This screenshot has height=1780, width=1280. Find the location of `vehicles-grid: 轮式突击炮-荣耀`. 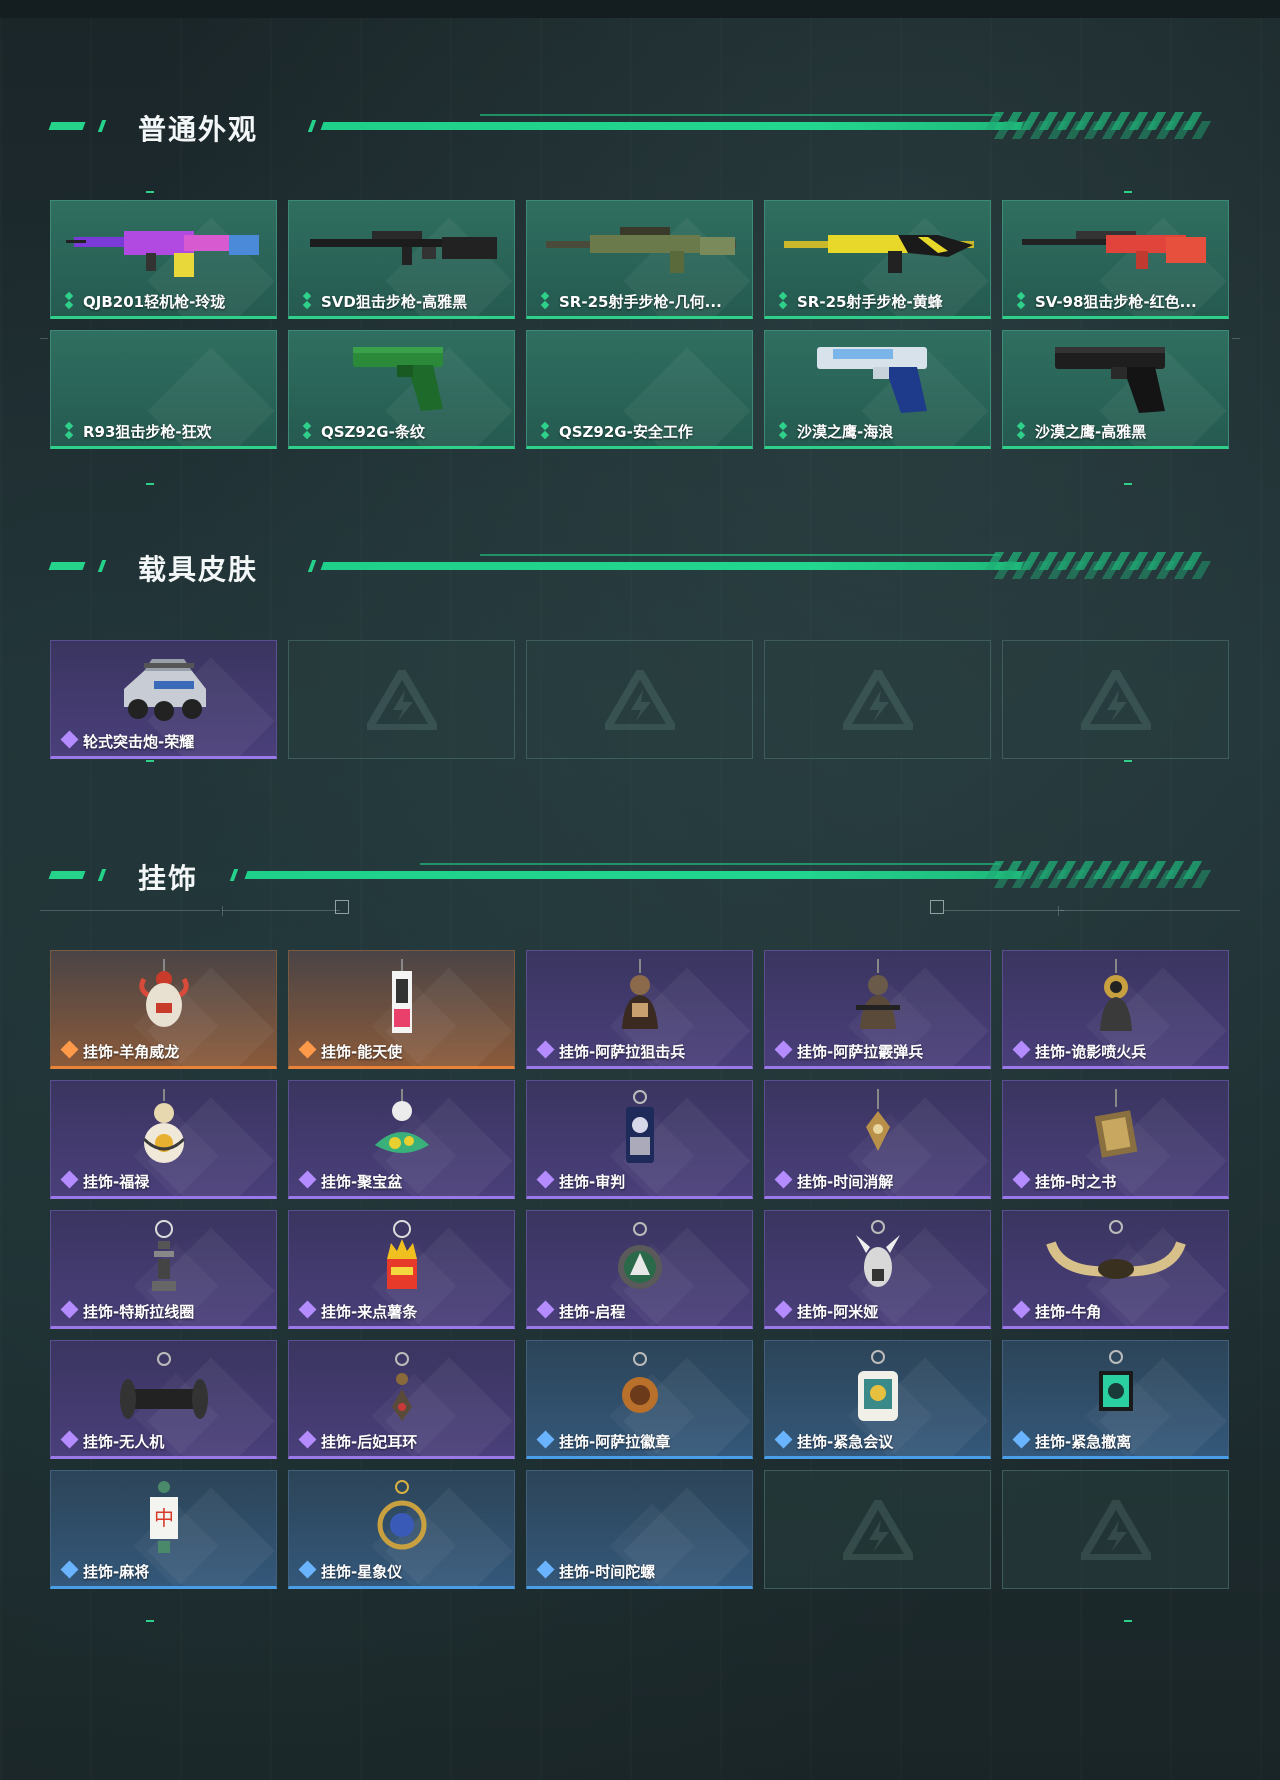

vehicles-grid: 轮式突击炮-荣耀 is located at coordinates (639, 699).